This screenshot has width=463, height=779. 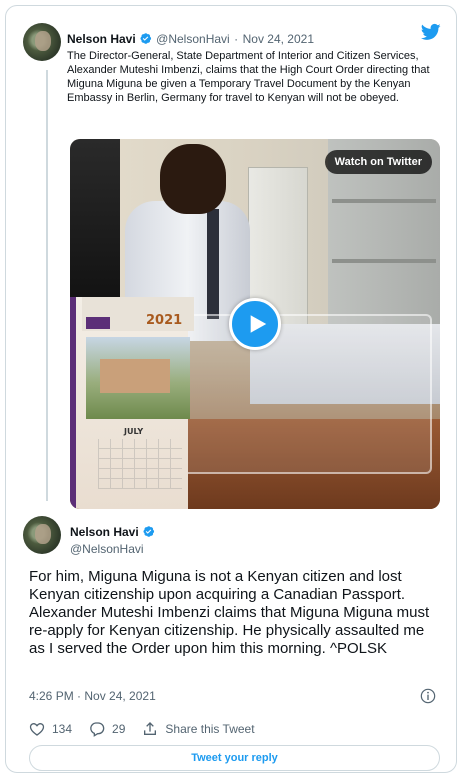 What do you see at coordinates (193, 39) in the screenshot?
I see `quoted-author-handle: @NelsonHavi` at bounding box center [193, 39].